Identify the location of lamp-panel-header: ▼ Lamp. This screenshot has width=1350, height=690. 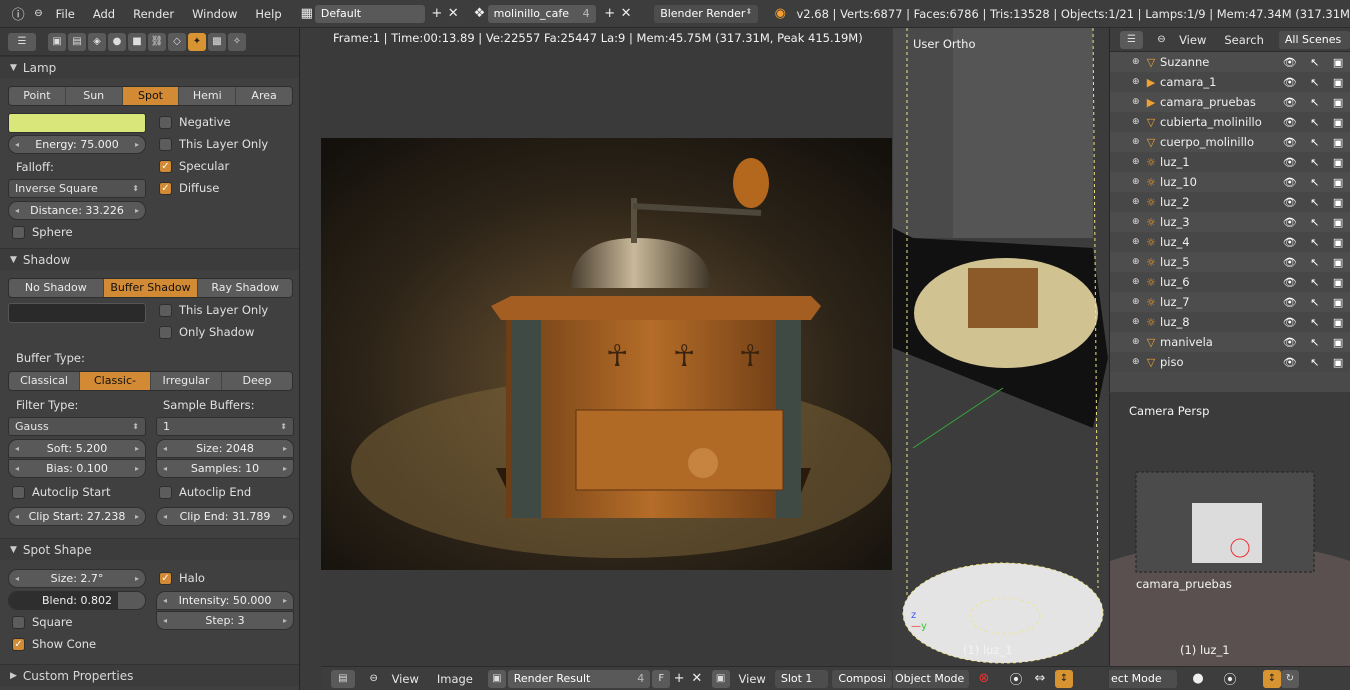
(149, 67).